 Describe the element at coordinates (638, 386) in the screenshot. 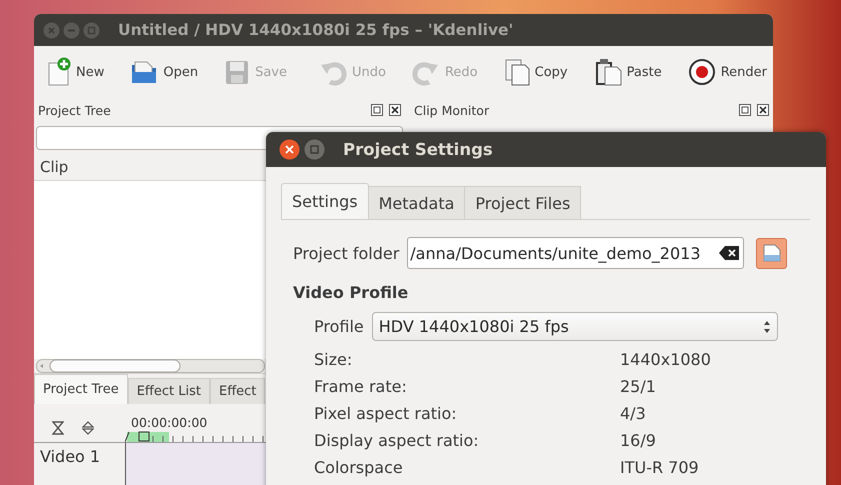

I see `property-value: 25/1` at that location.